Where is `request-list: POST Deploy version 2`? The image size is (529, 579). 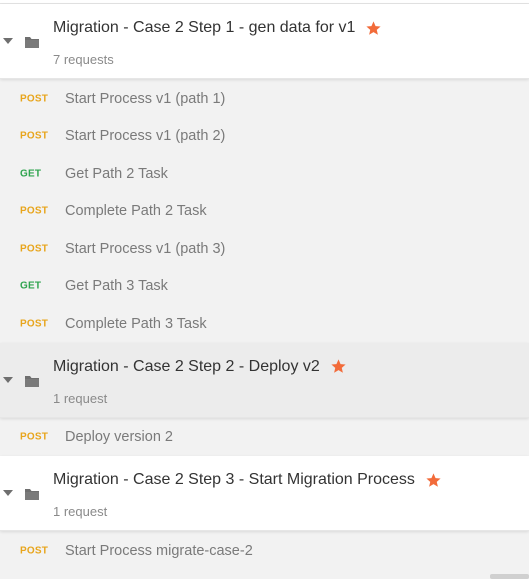 request-list: POST Deploy version 2 is located at coordinates (264, 437).